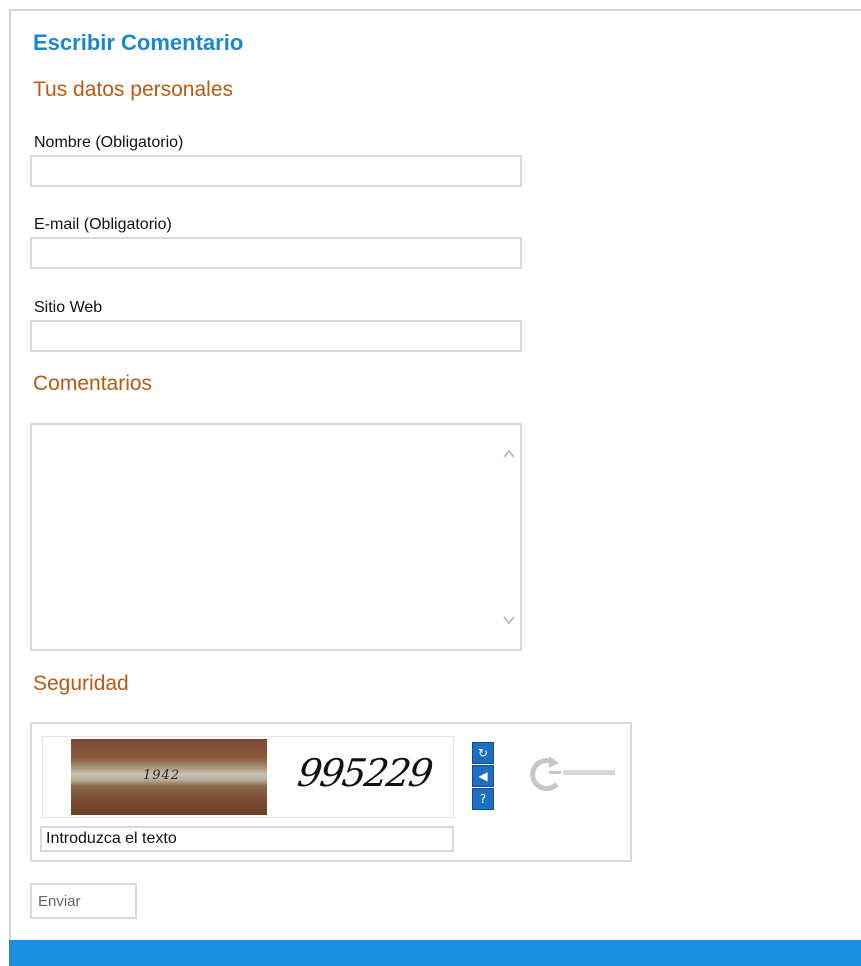 This screenshot has width=861, height=966. I want to click on email-label: E-mail (Obligatorio), so click(103, 224).